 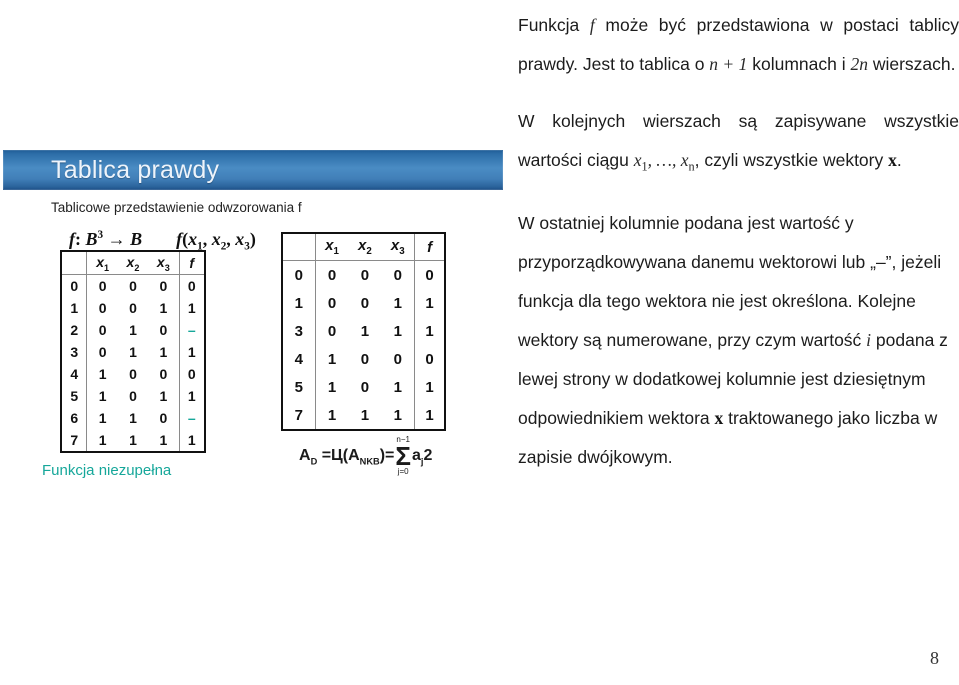 I want to click on page-number: 8, so click(x=934, y=658).